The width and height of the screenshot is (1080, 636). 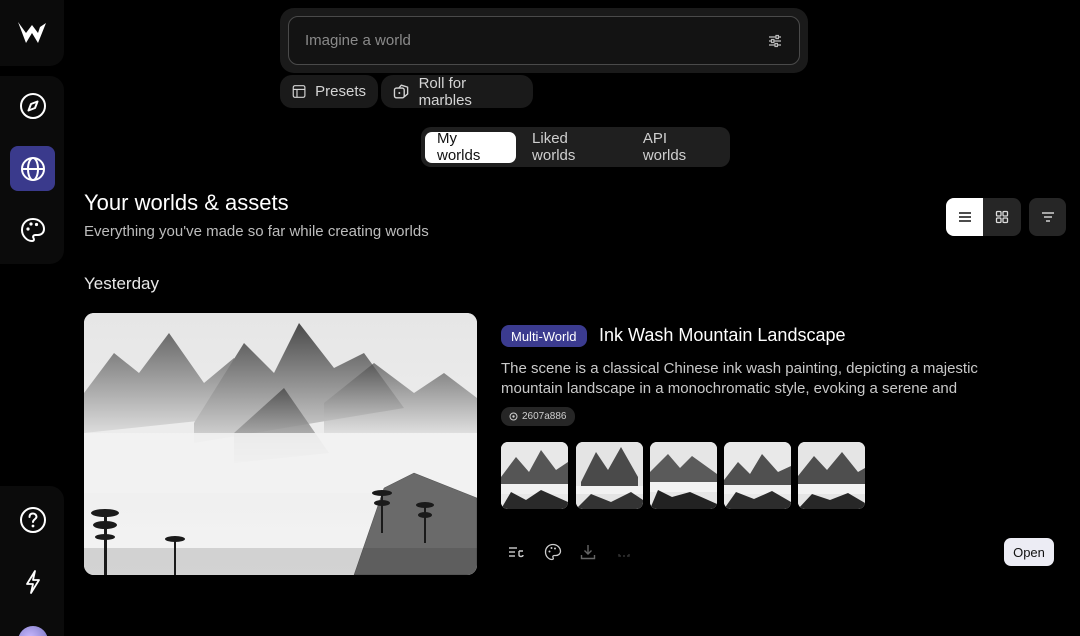 What do you see at coordinates (186, 202) in the screenshot?
I see `page-title: Your worlds & assets` at bounding box center [186, 202].